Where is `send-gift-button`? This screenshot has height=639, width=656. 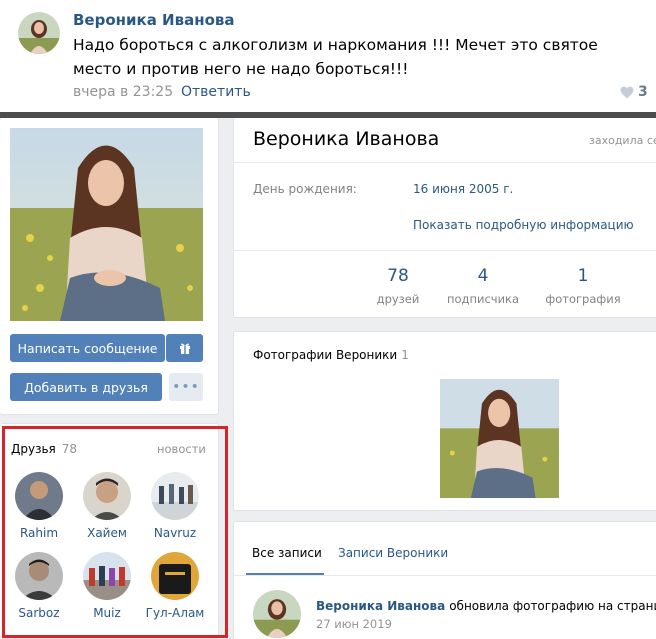 send-gift-button is located at coordinates (184, 348).